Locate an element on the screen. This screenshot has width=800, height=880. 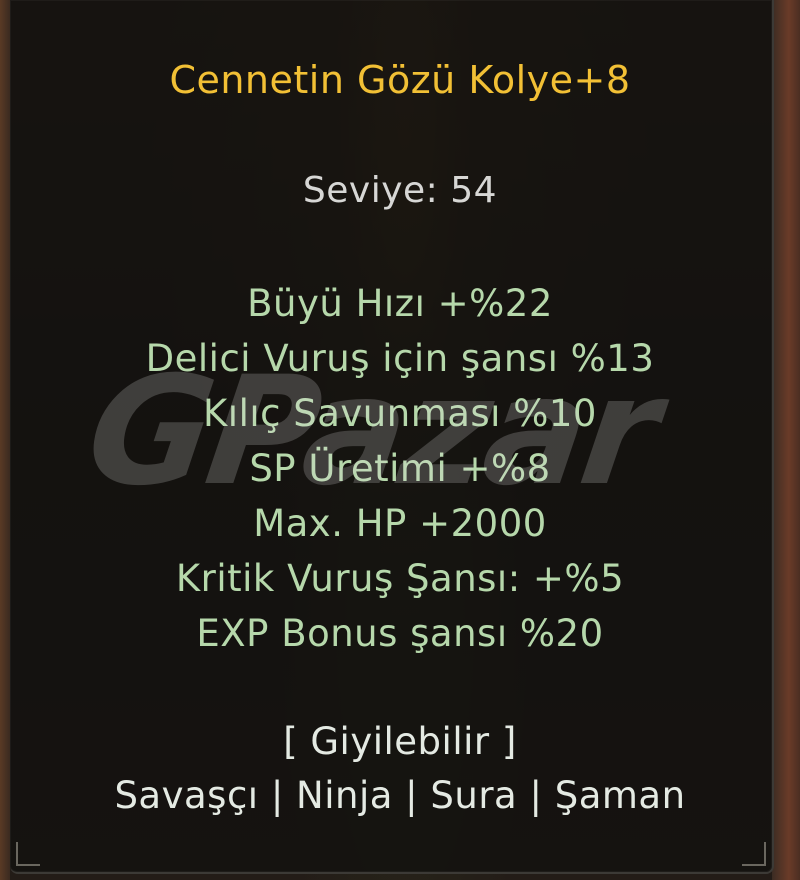
item-name: Cennetin Gözü Kolye+8 is located at coordinates (400, 80).